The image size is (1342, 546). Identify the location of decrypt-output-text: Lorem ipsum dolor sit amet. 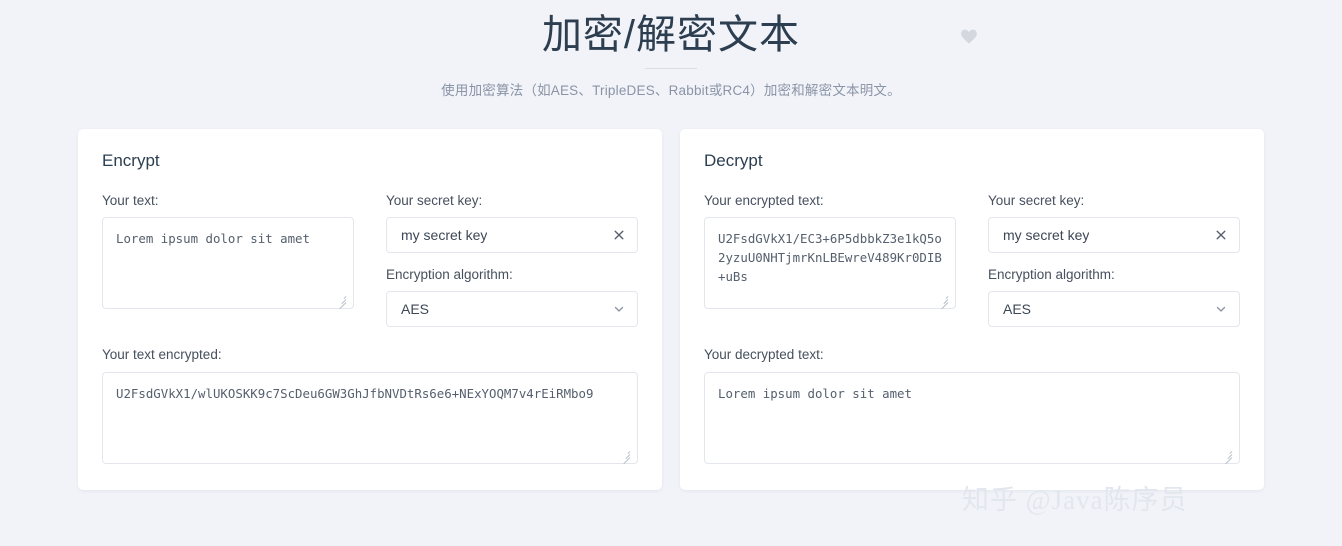
(972, 417).